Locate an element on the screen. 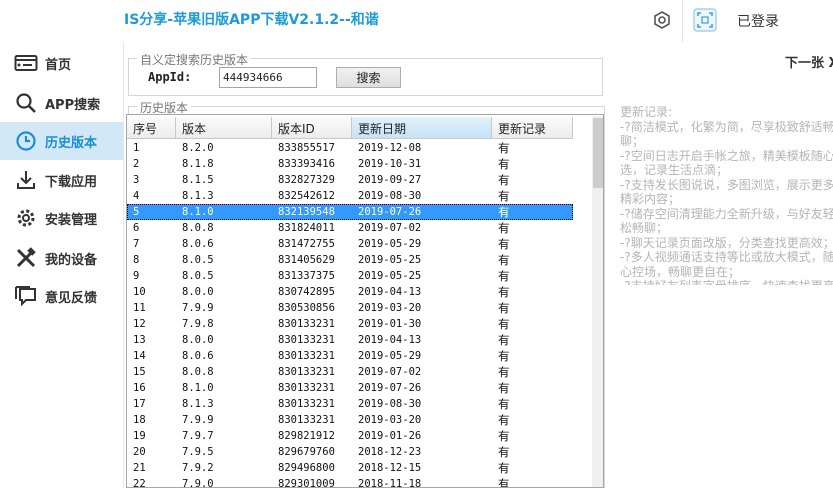 The height and width of the screenshot is (488, 833). cell-update-date: 2018-12-23 is located at coordinates (390, 452).